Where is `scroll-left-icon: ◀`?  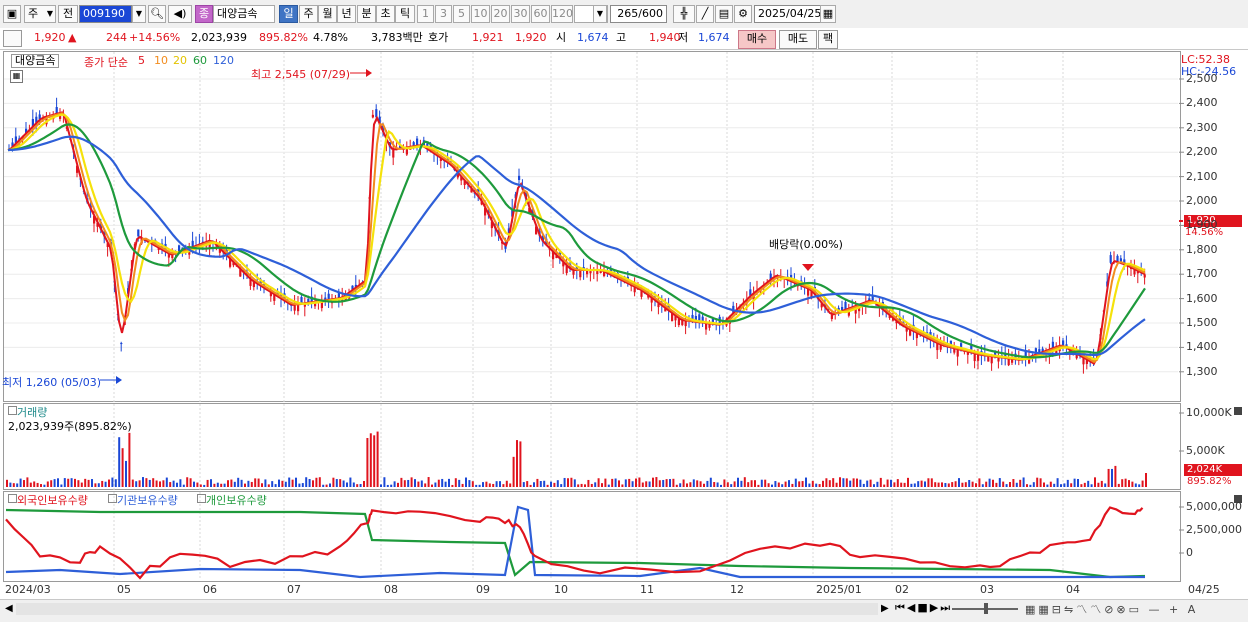
scroll-left-icon: ◀ is located at coordinates (9, 608).